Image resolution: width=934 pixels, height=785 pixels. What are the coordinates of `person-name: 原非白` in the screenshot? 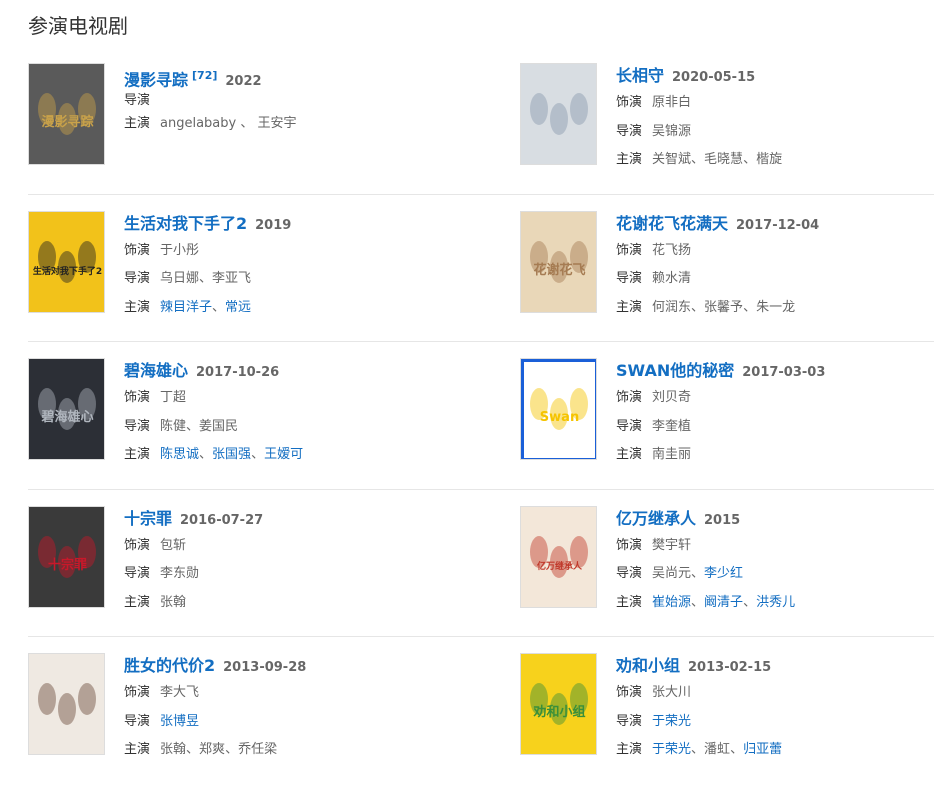 It's located at (672, 102).